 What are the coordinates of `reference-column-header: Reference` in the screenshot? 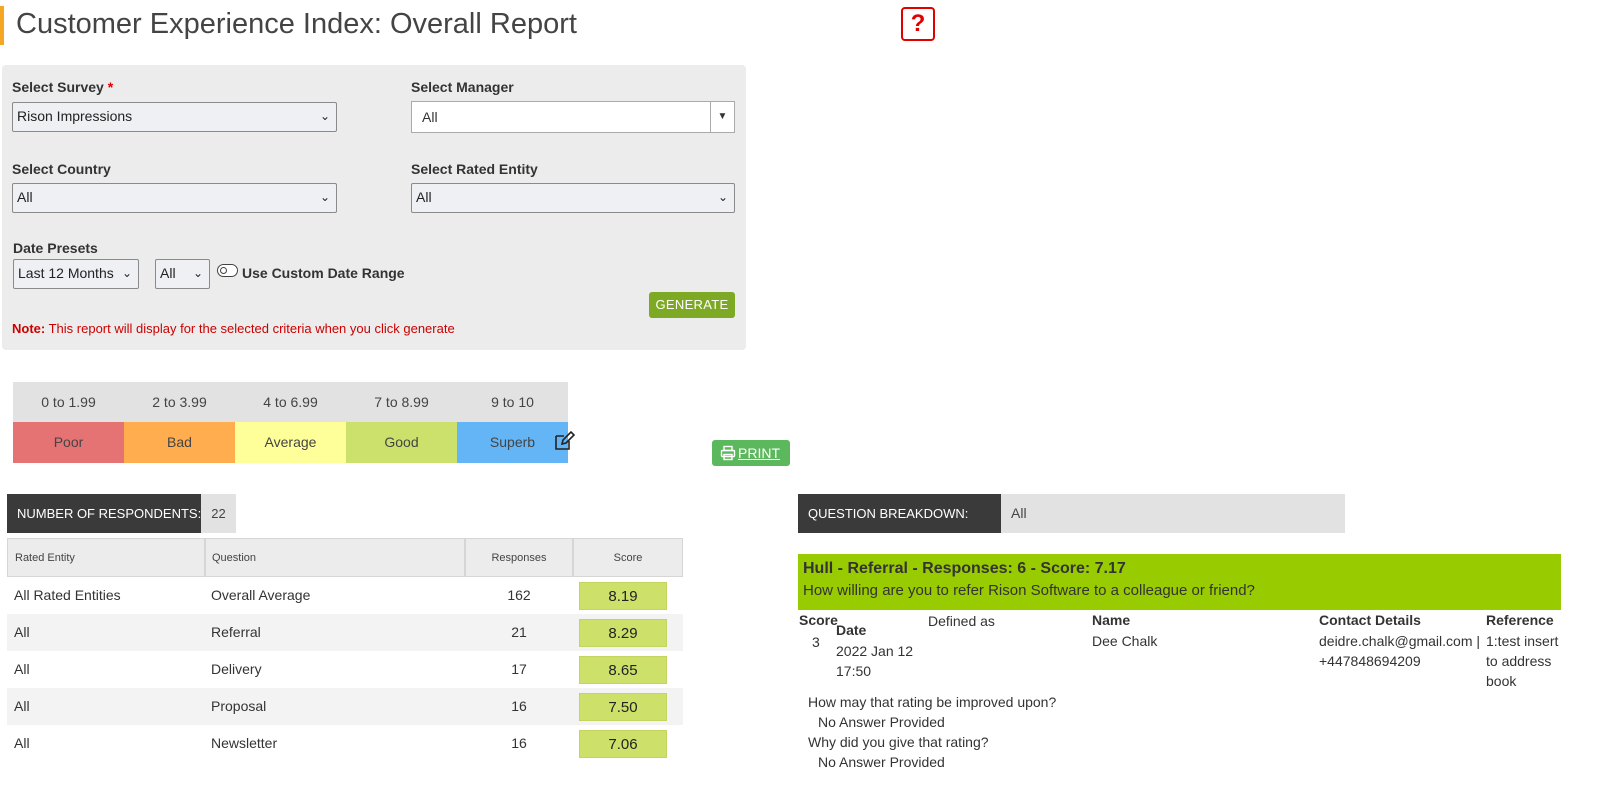 It's located at (1520, 620).